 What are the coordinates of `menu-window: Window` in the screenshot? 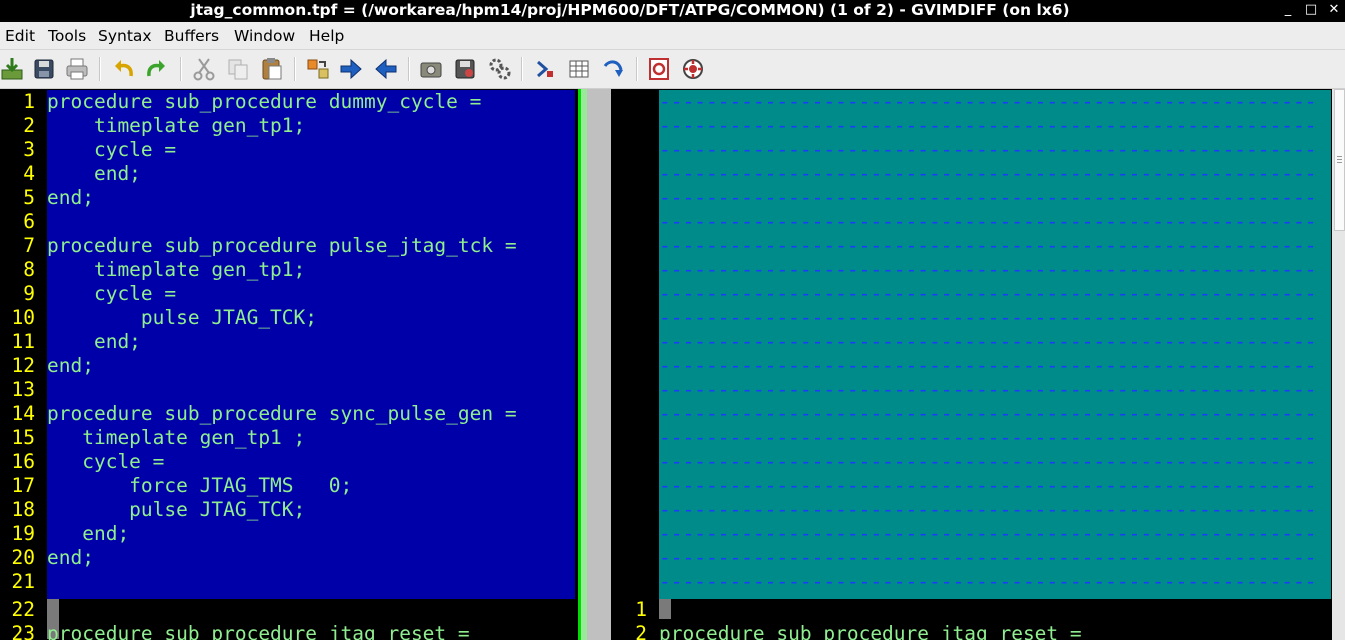 It's located at (264, 35).